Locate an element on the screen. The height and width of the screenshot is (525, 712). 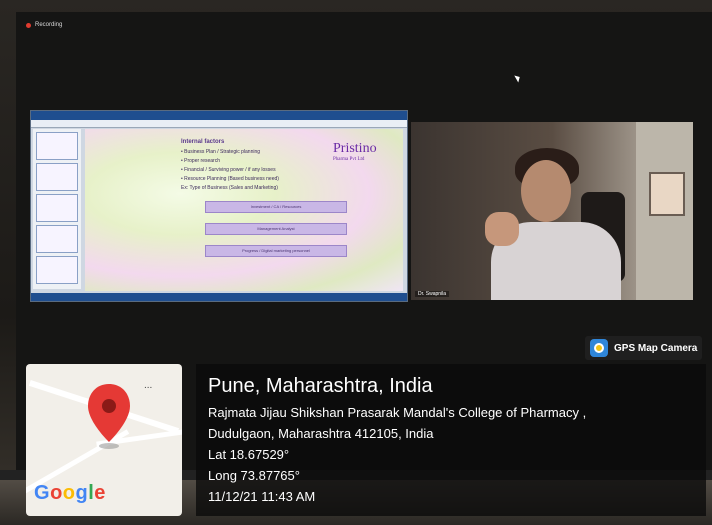
google-letter: g is located at coordinates (82, 493).